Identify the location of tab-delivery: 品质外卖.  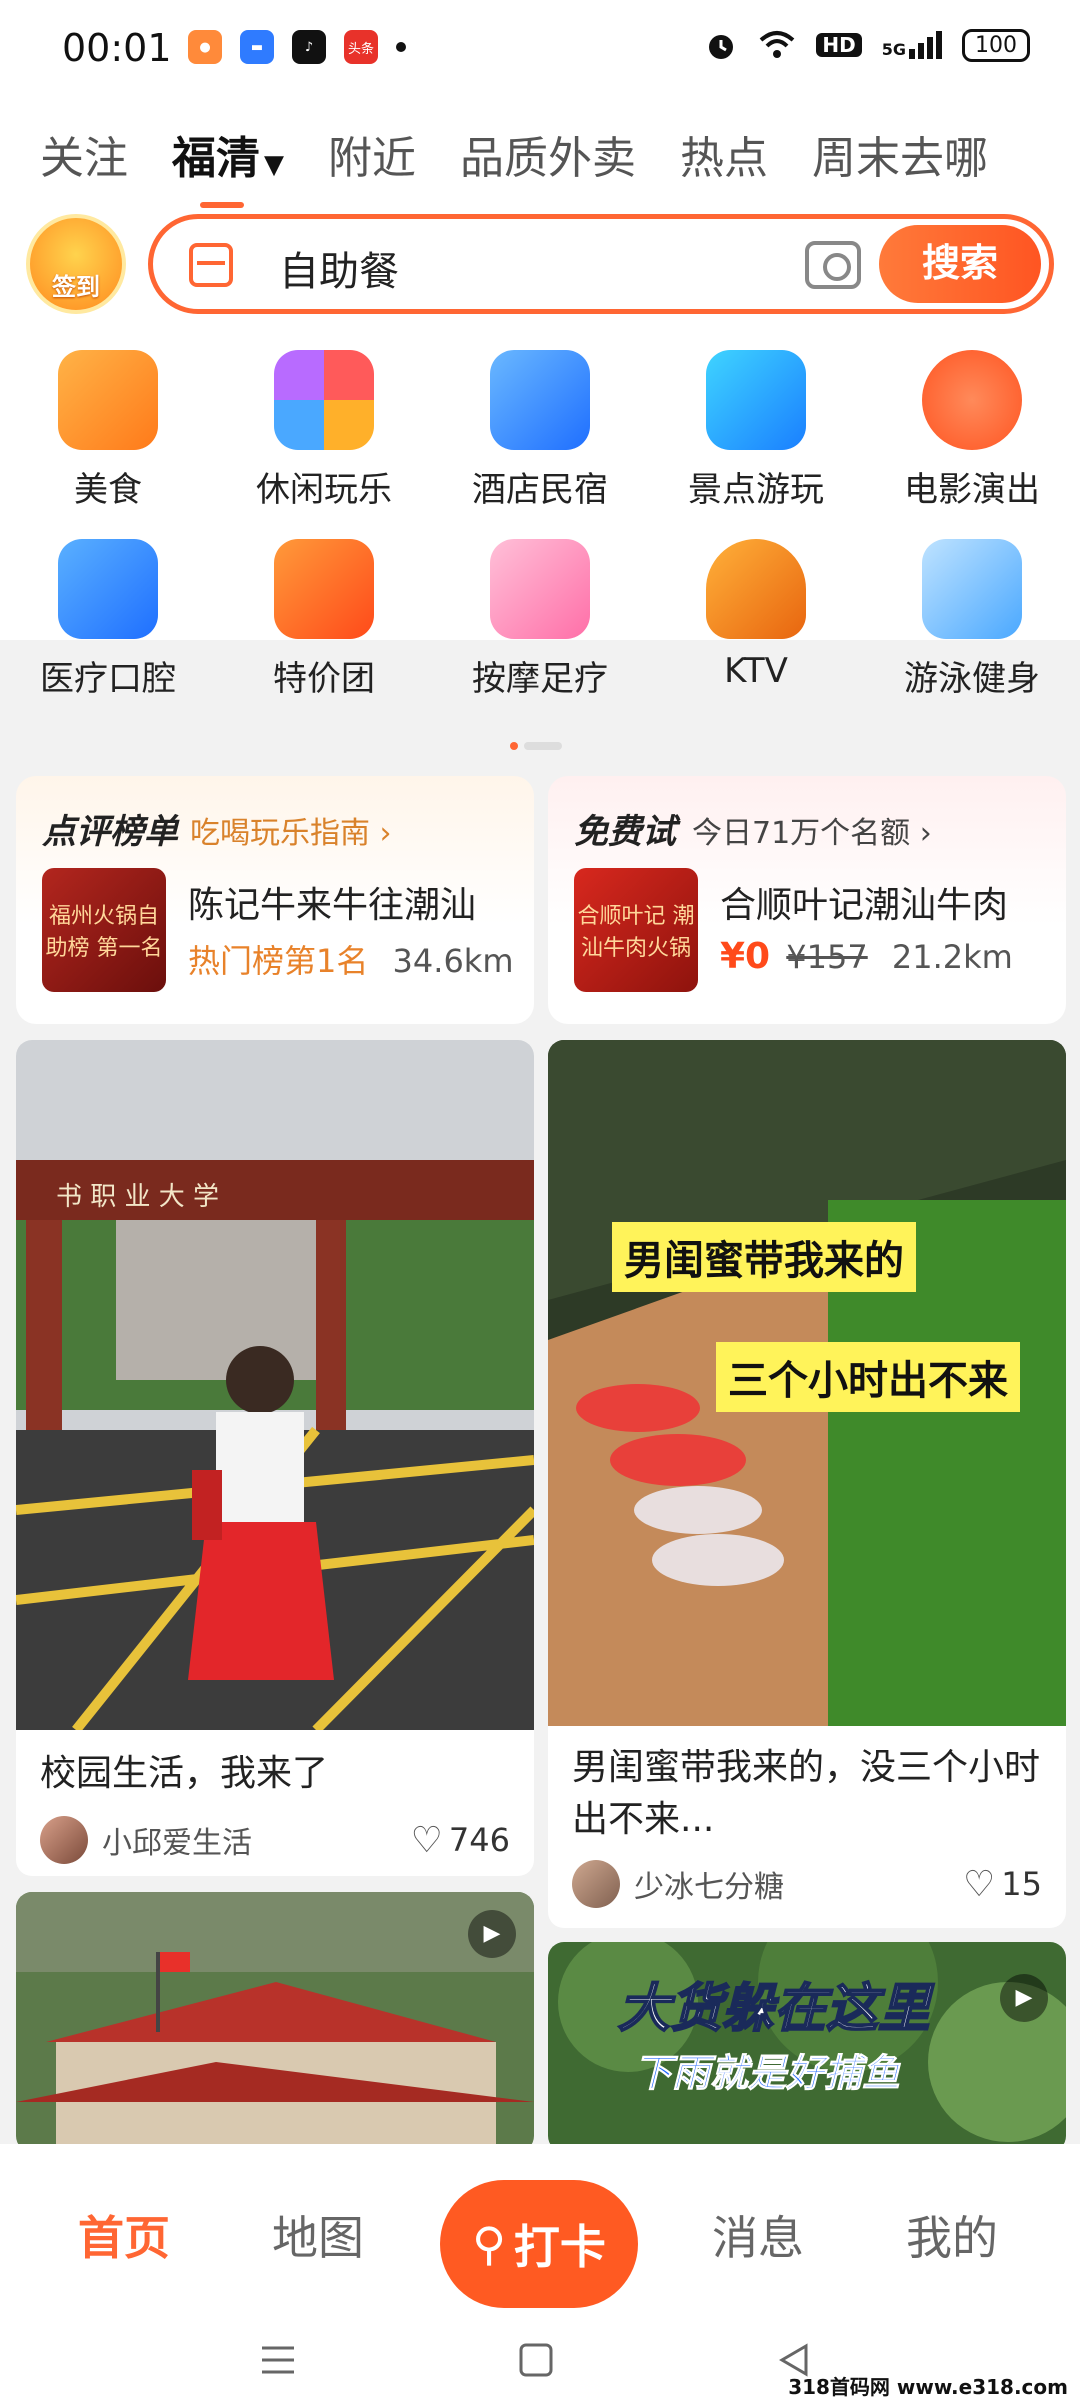
(548, 154).